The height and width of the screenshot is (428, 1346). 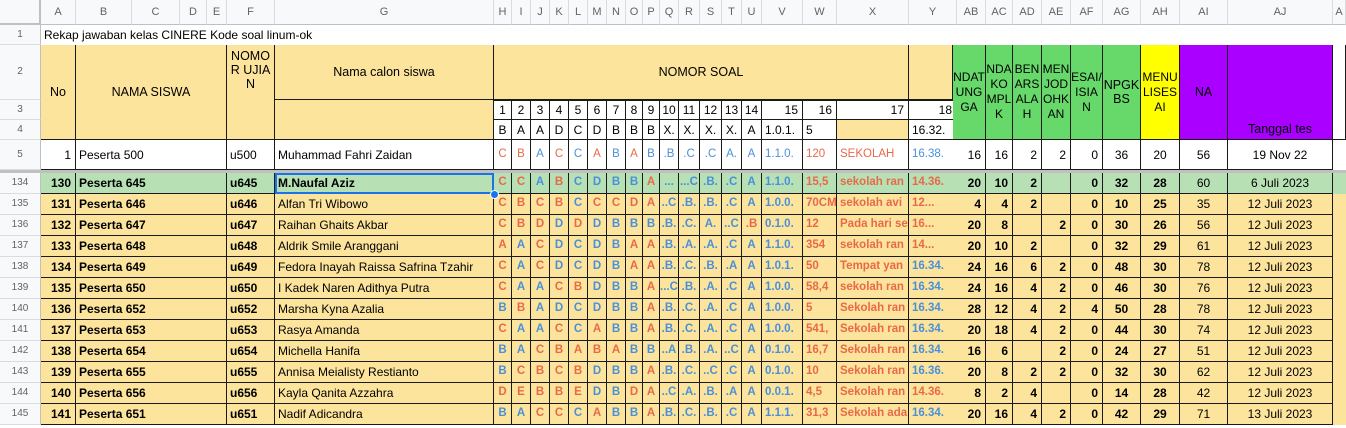 I want to click on score-cell: 42, so click(x=1122, y=414).